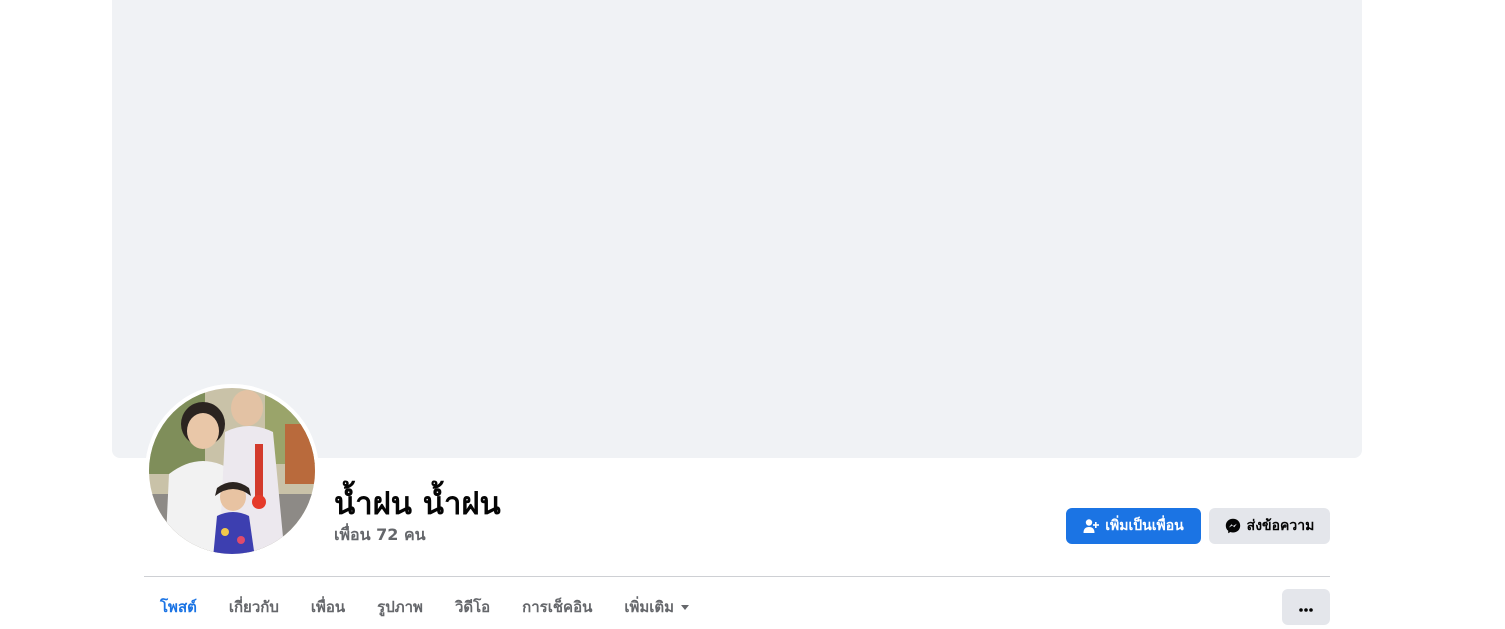 The height and width of the screenshot is (629, 1505). I want to click on tab-label: รูปภาพ, so click(400, 607).